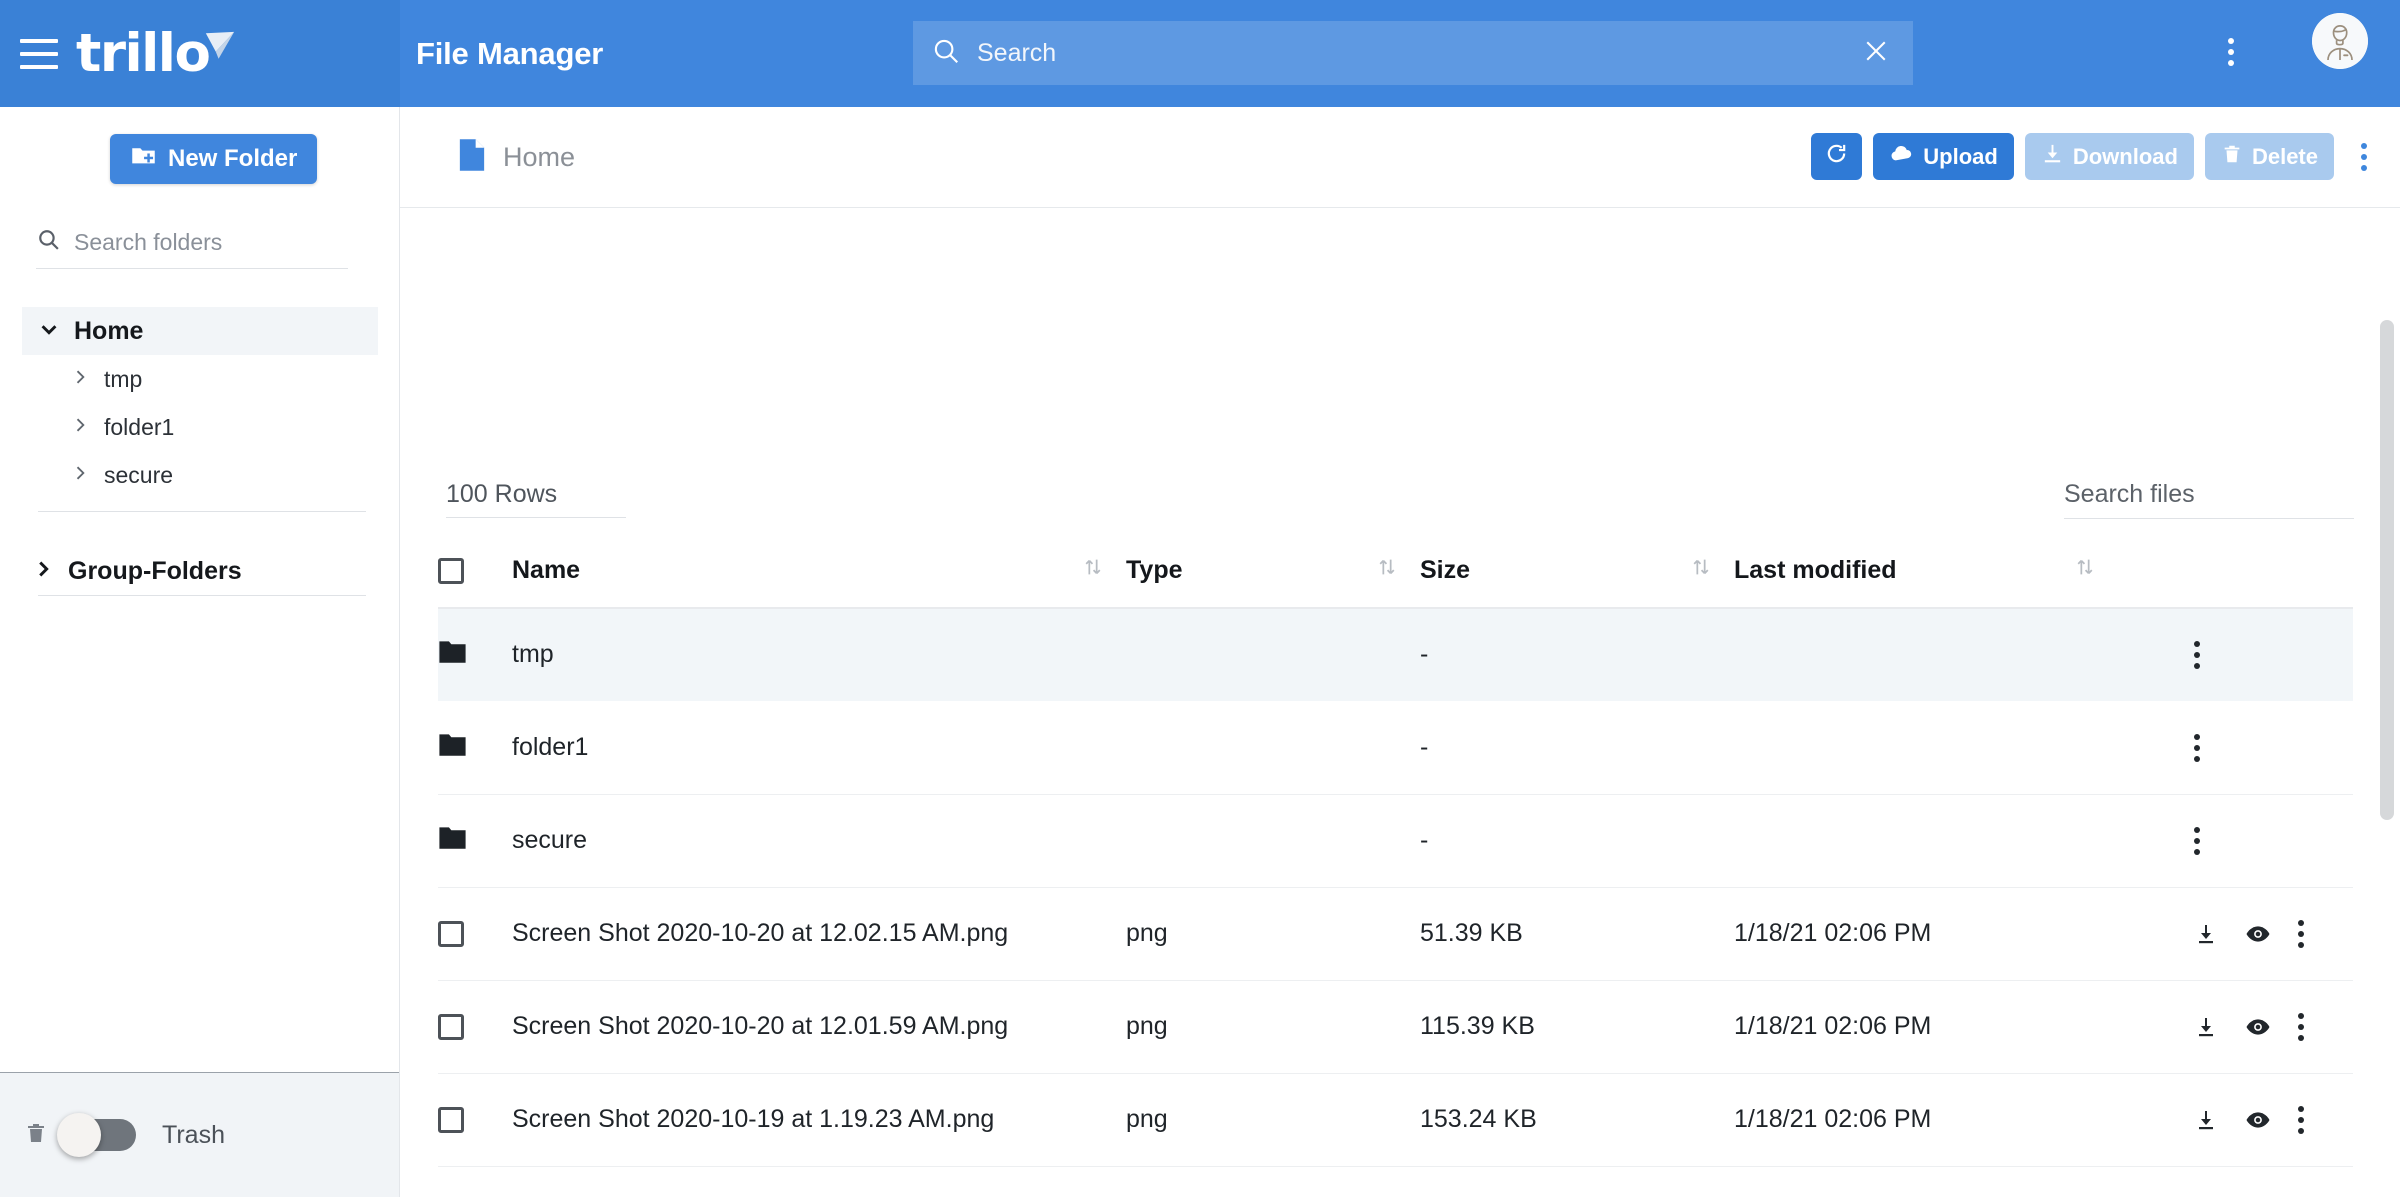  I want to click on upload-button: Upload, so click(1943, 156).